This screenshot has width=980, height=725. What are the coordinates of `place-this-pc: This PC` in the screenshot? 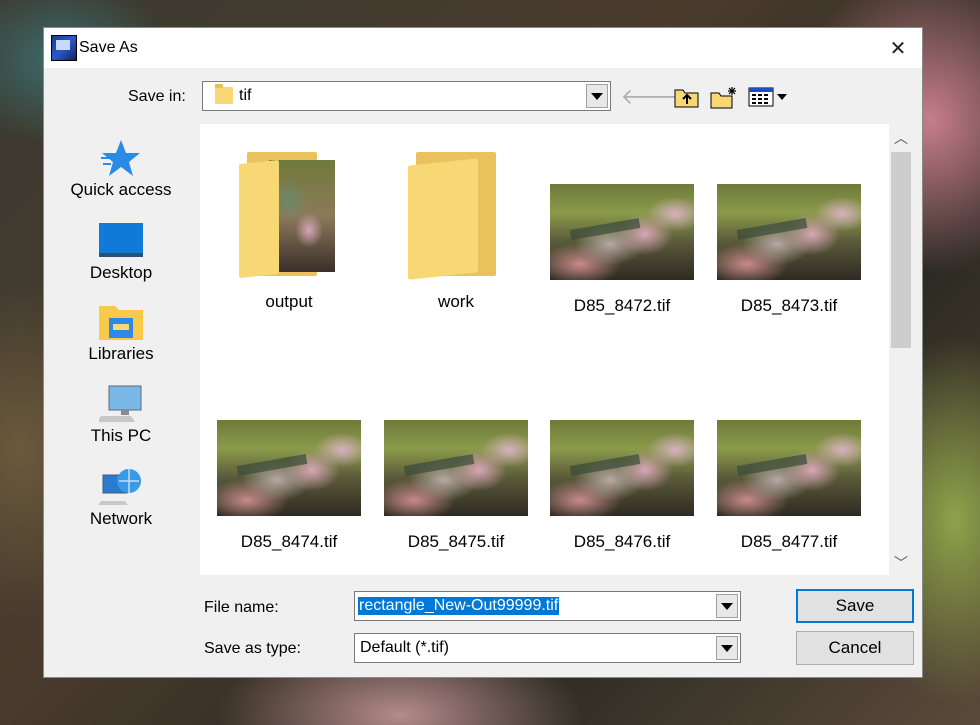 It's located at (121, 415).